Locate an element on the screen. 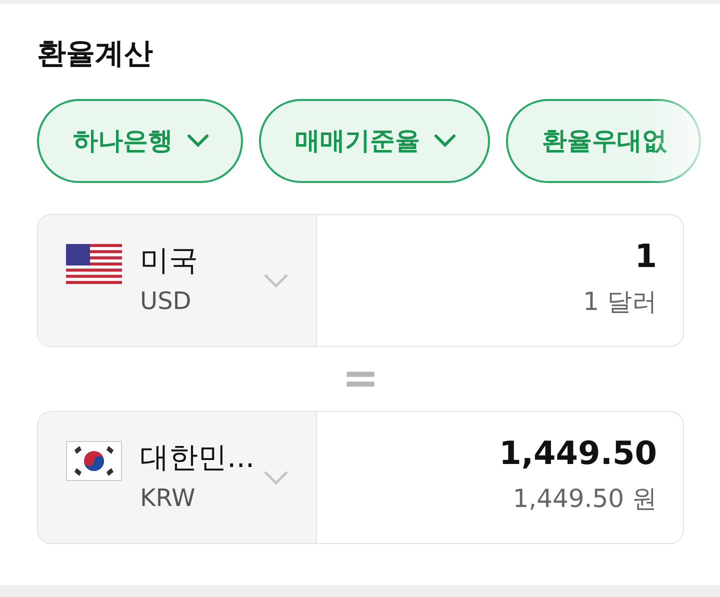  country-name: 미국 is located at coordinates (169, 260).